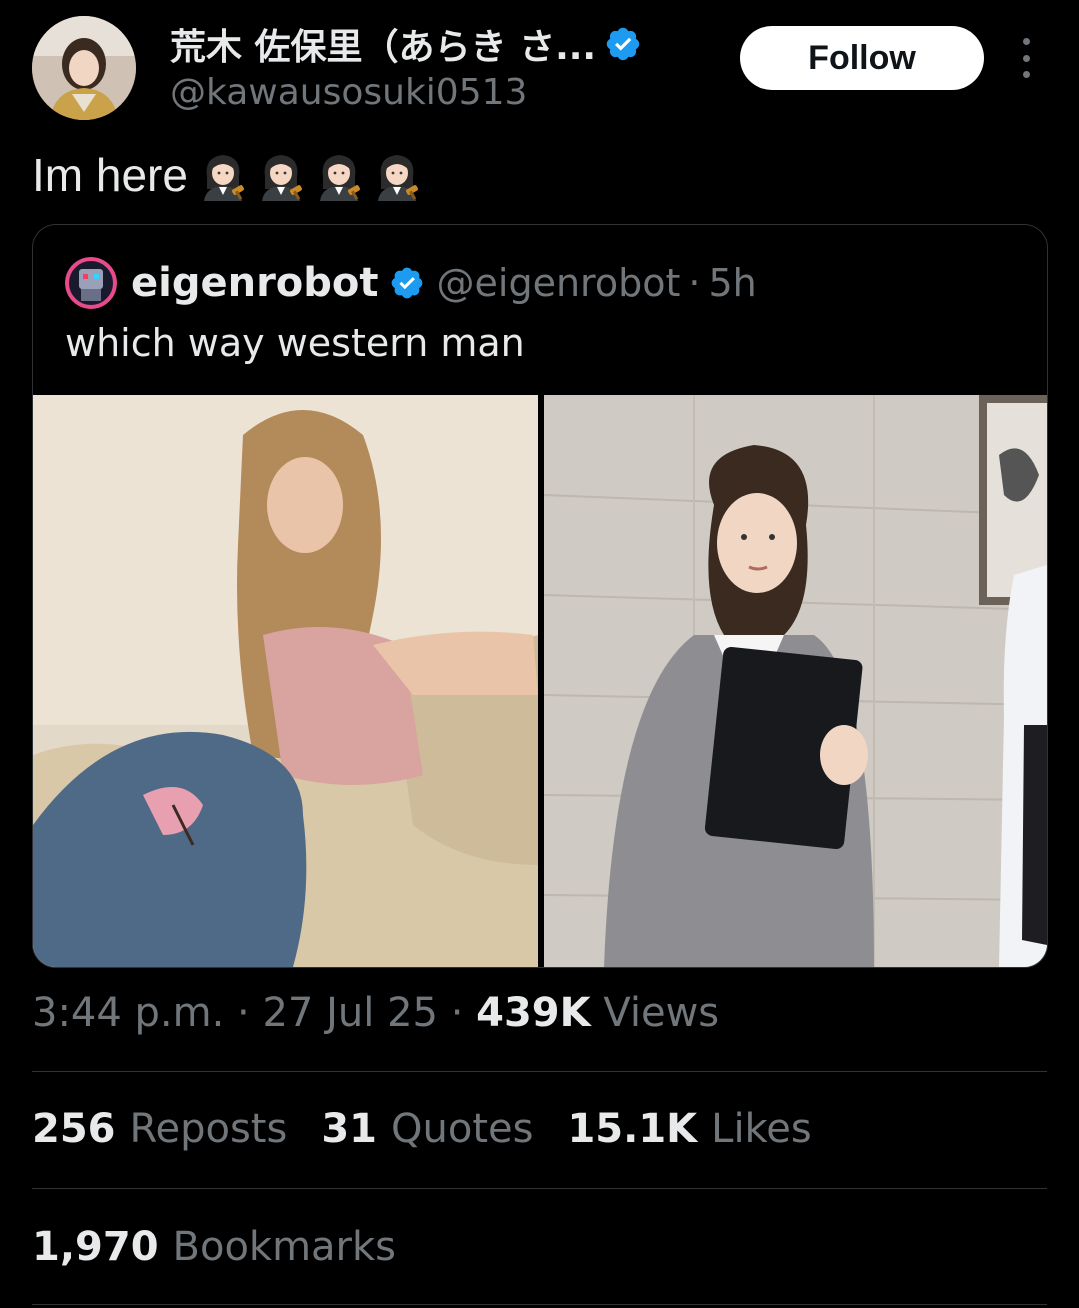 This screenshot has height=1308, width=1079. What do you see at coordinates (110, 175) in the screenshot?
I see `tweet-text-content: Im here` at bounding box center [110, 175].